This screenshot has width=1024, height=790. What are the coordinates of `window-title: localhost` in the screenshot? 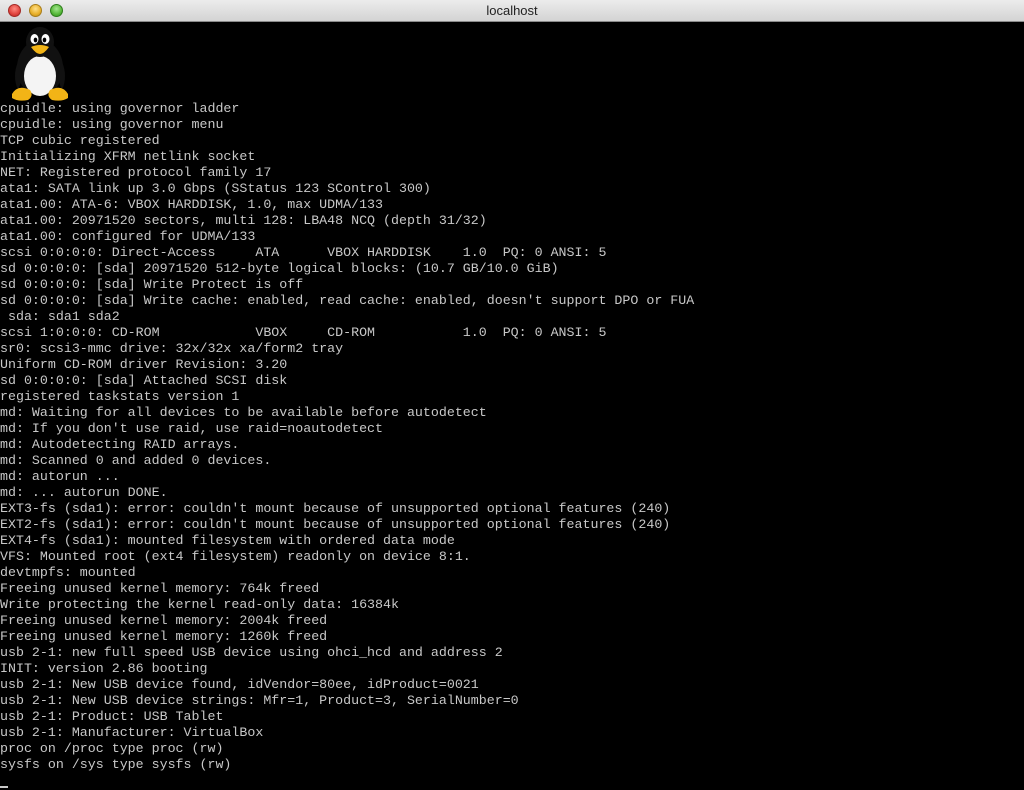 It's located at (512, 10).